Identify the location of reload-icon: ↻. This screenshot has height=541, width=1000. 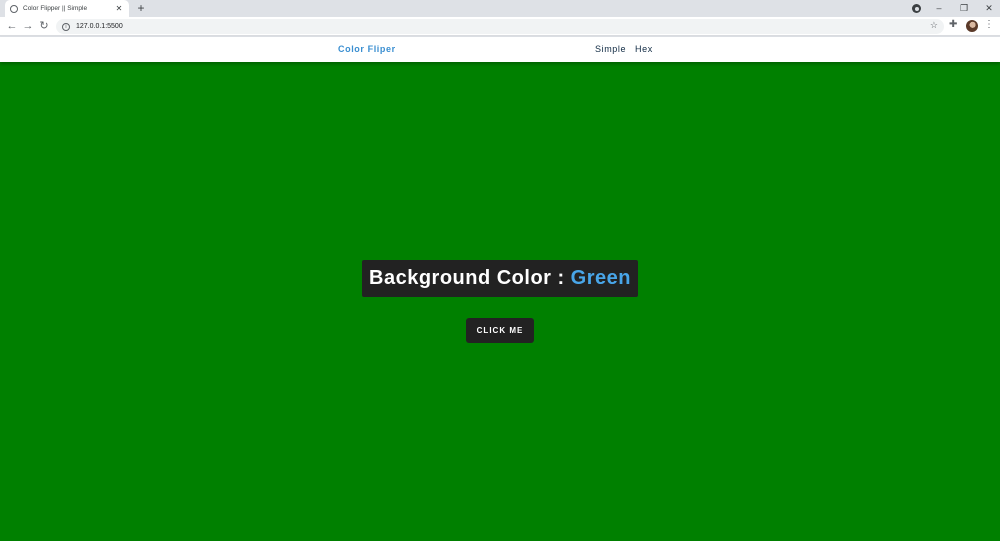
(44, 26).